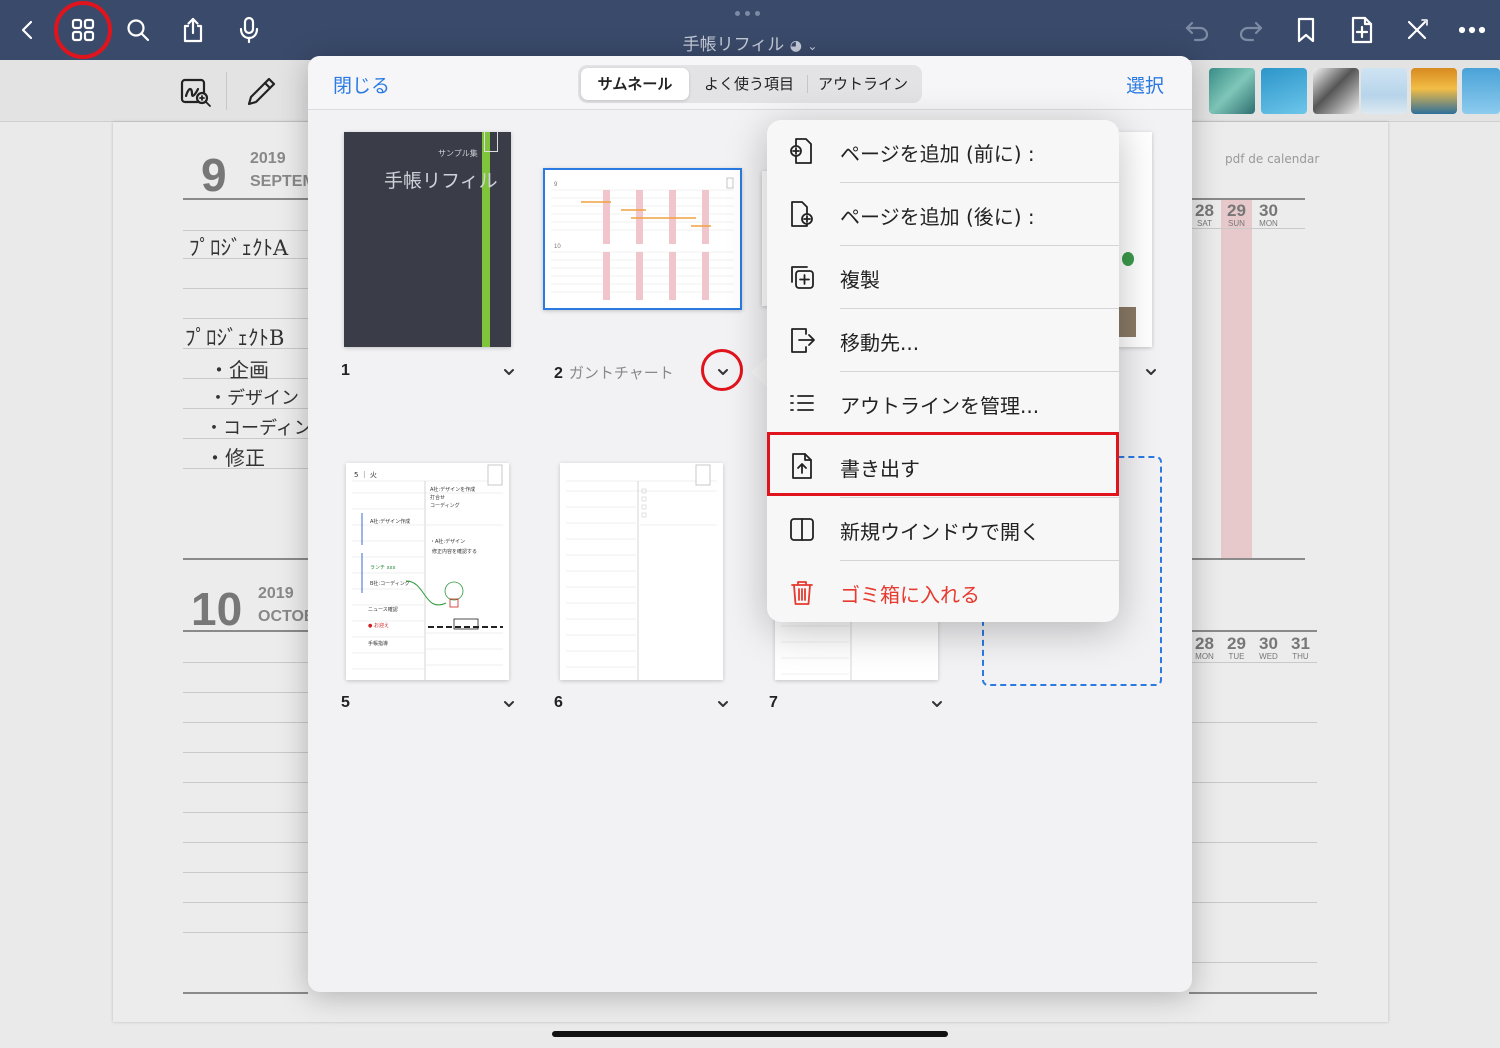  I want to click on new-window-icon, so click(802, 529).